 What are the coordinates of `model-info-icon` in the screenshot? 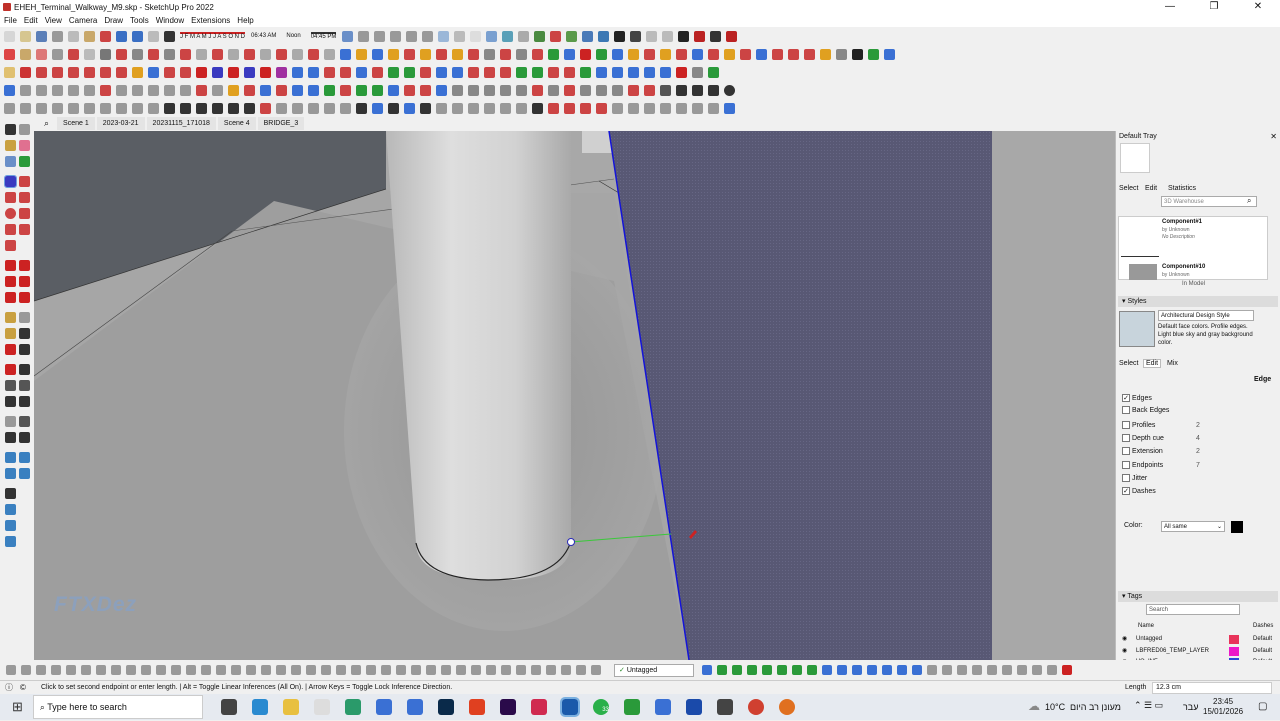 It's located at (153, 36).